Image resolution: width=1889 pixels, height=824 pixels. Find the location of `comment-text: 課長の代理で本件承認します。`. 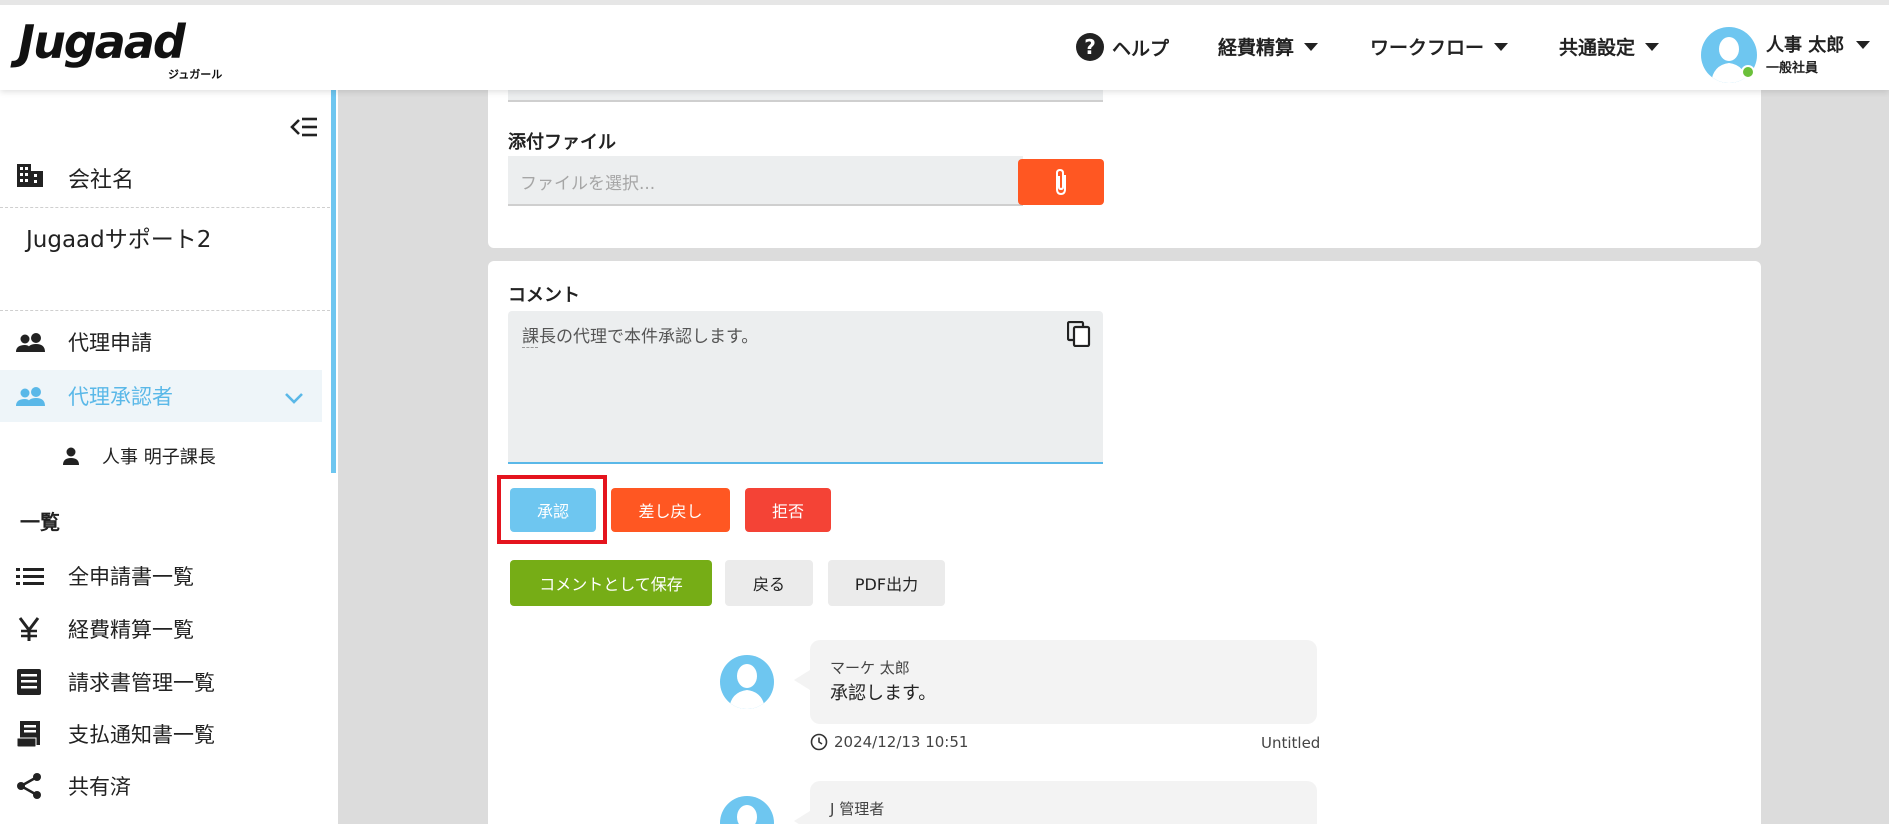

comment-text: 課長の代理で本件承認します。 is located at coordinates (640, 337).